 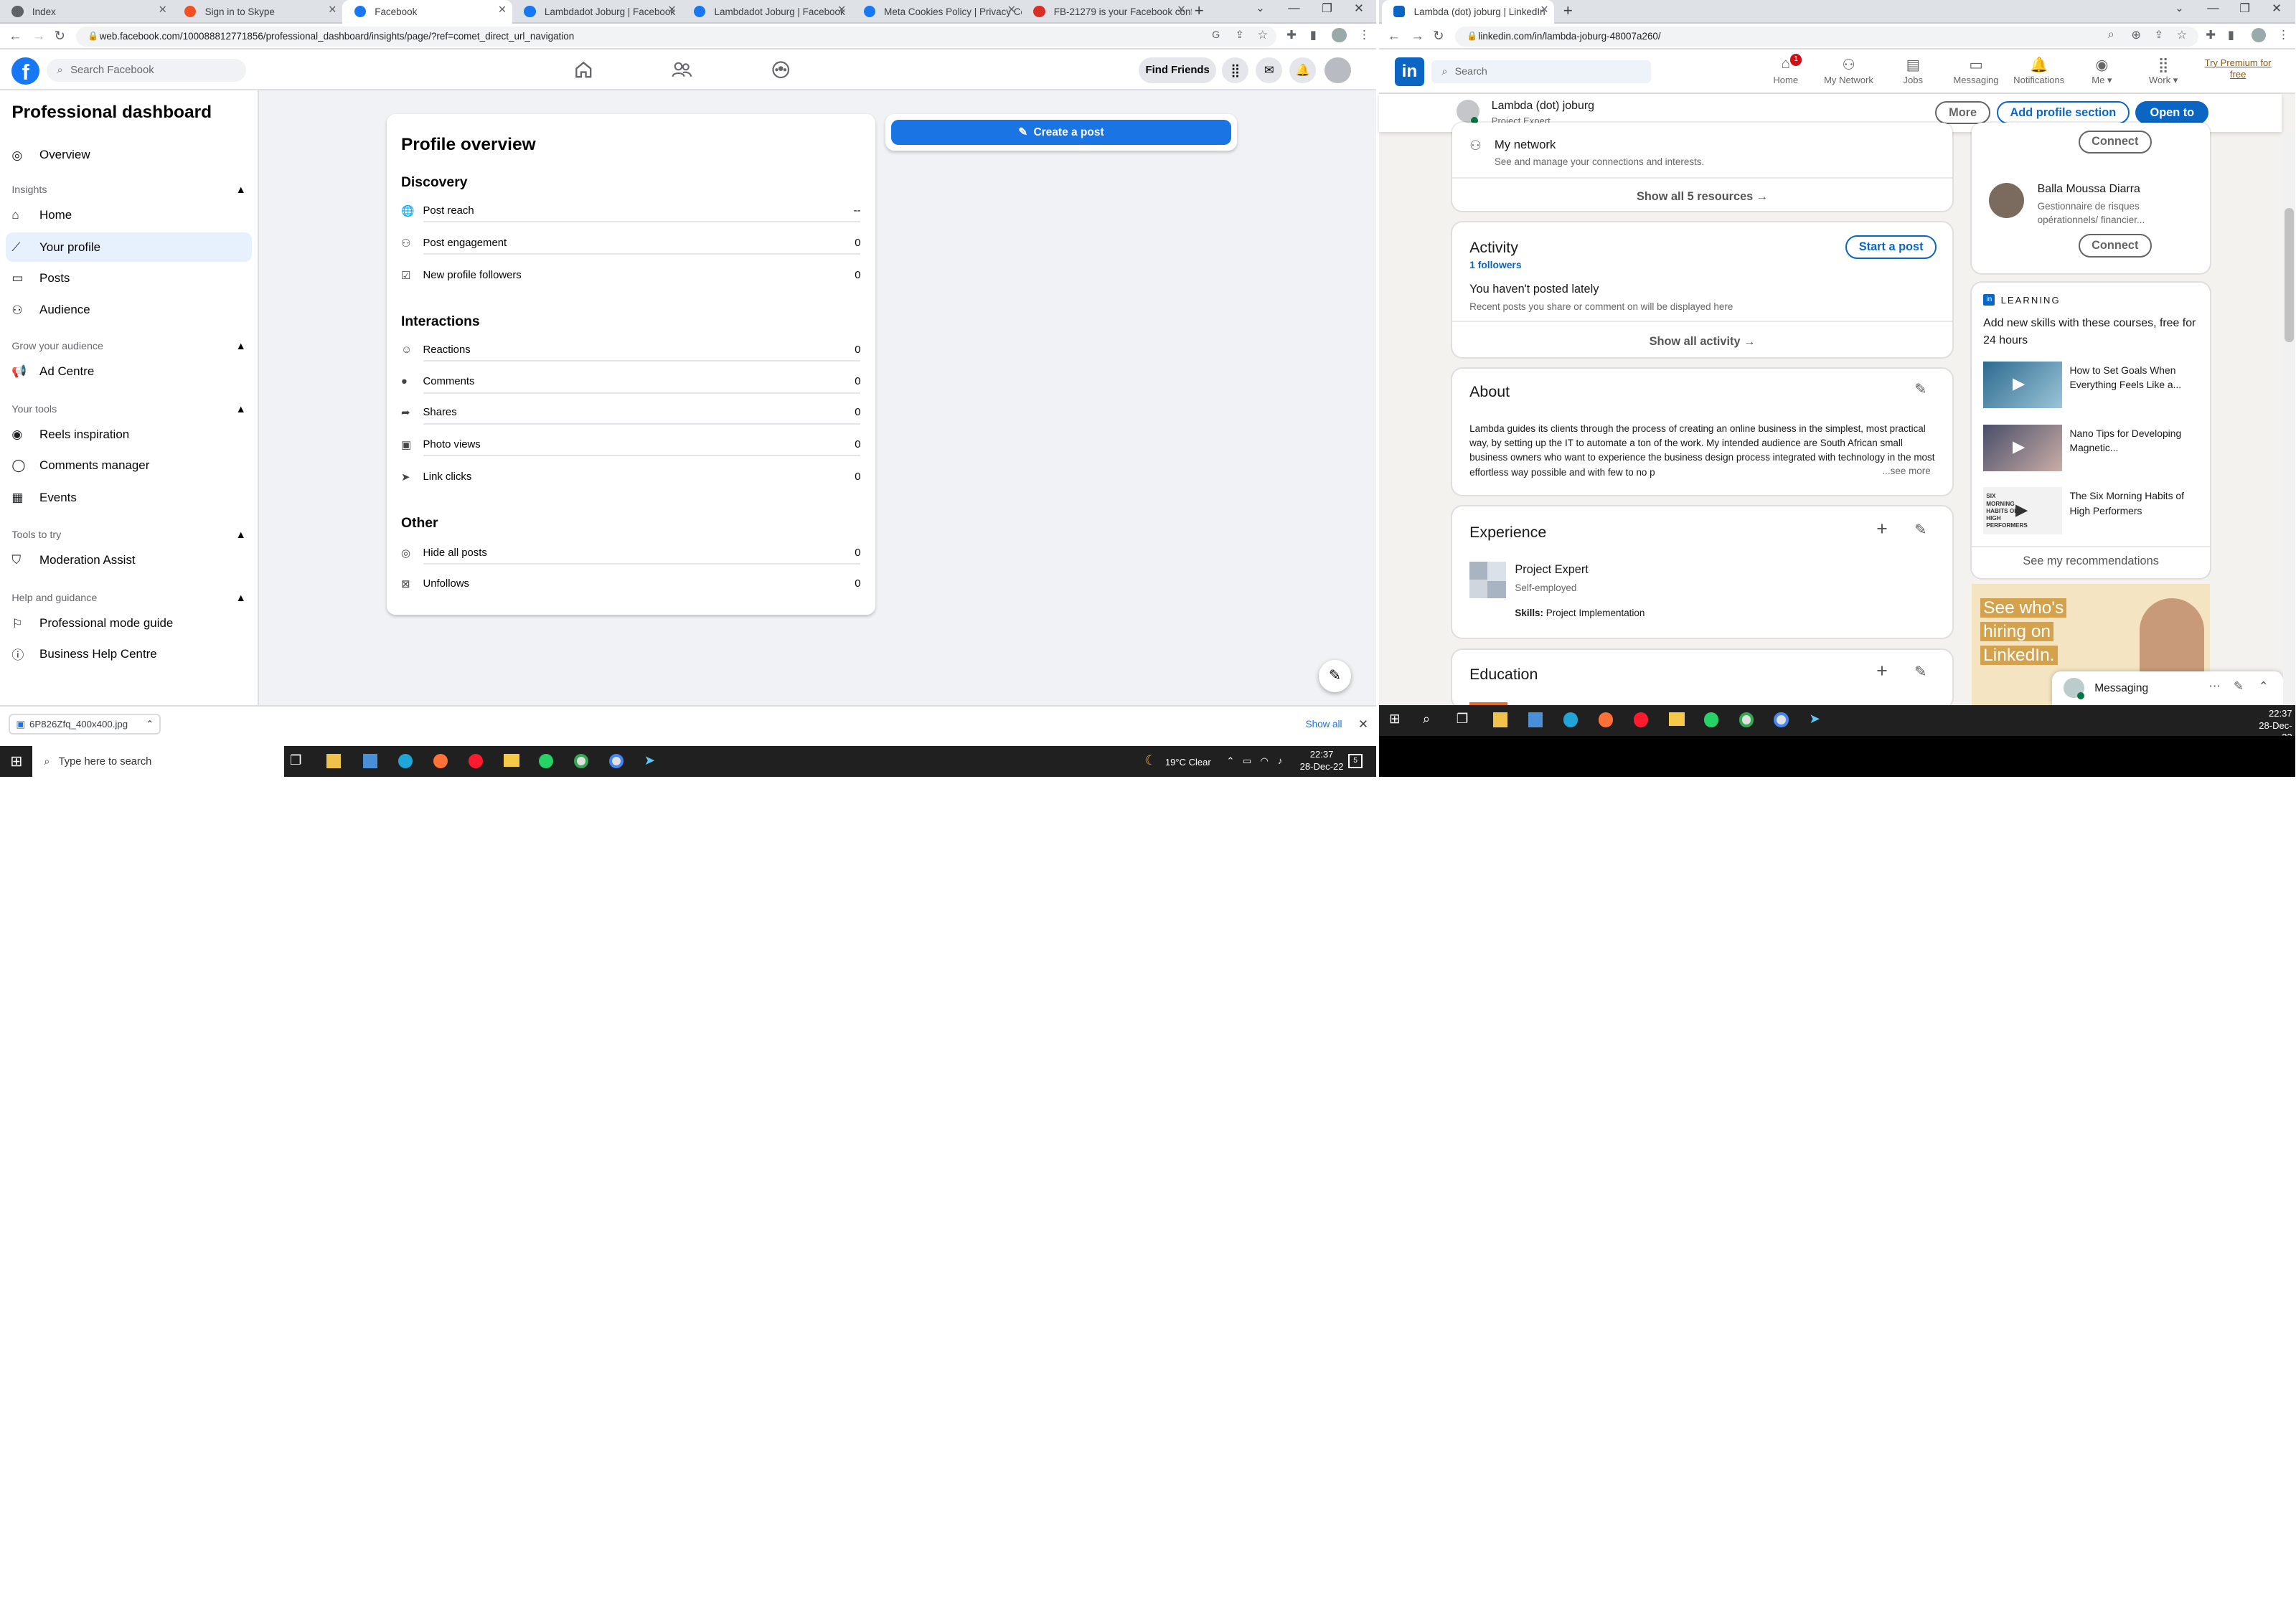 What do you see at coordinates (2102, 71) in the screenshot?
I see `nav-me: ◉ Me ▾` at bounding box center [2102, 71].